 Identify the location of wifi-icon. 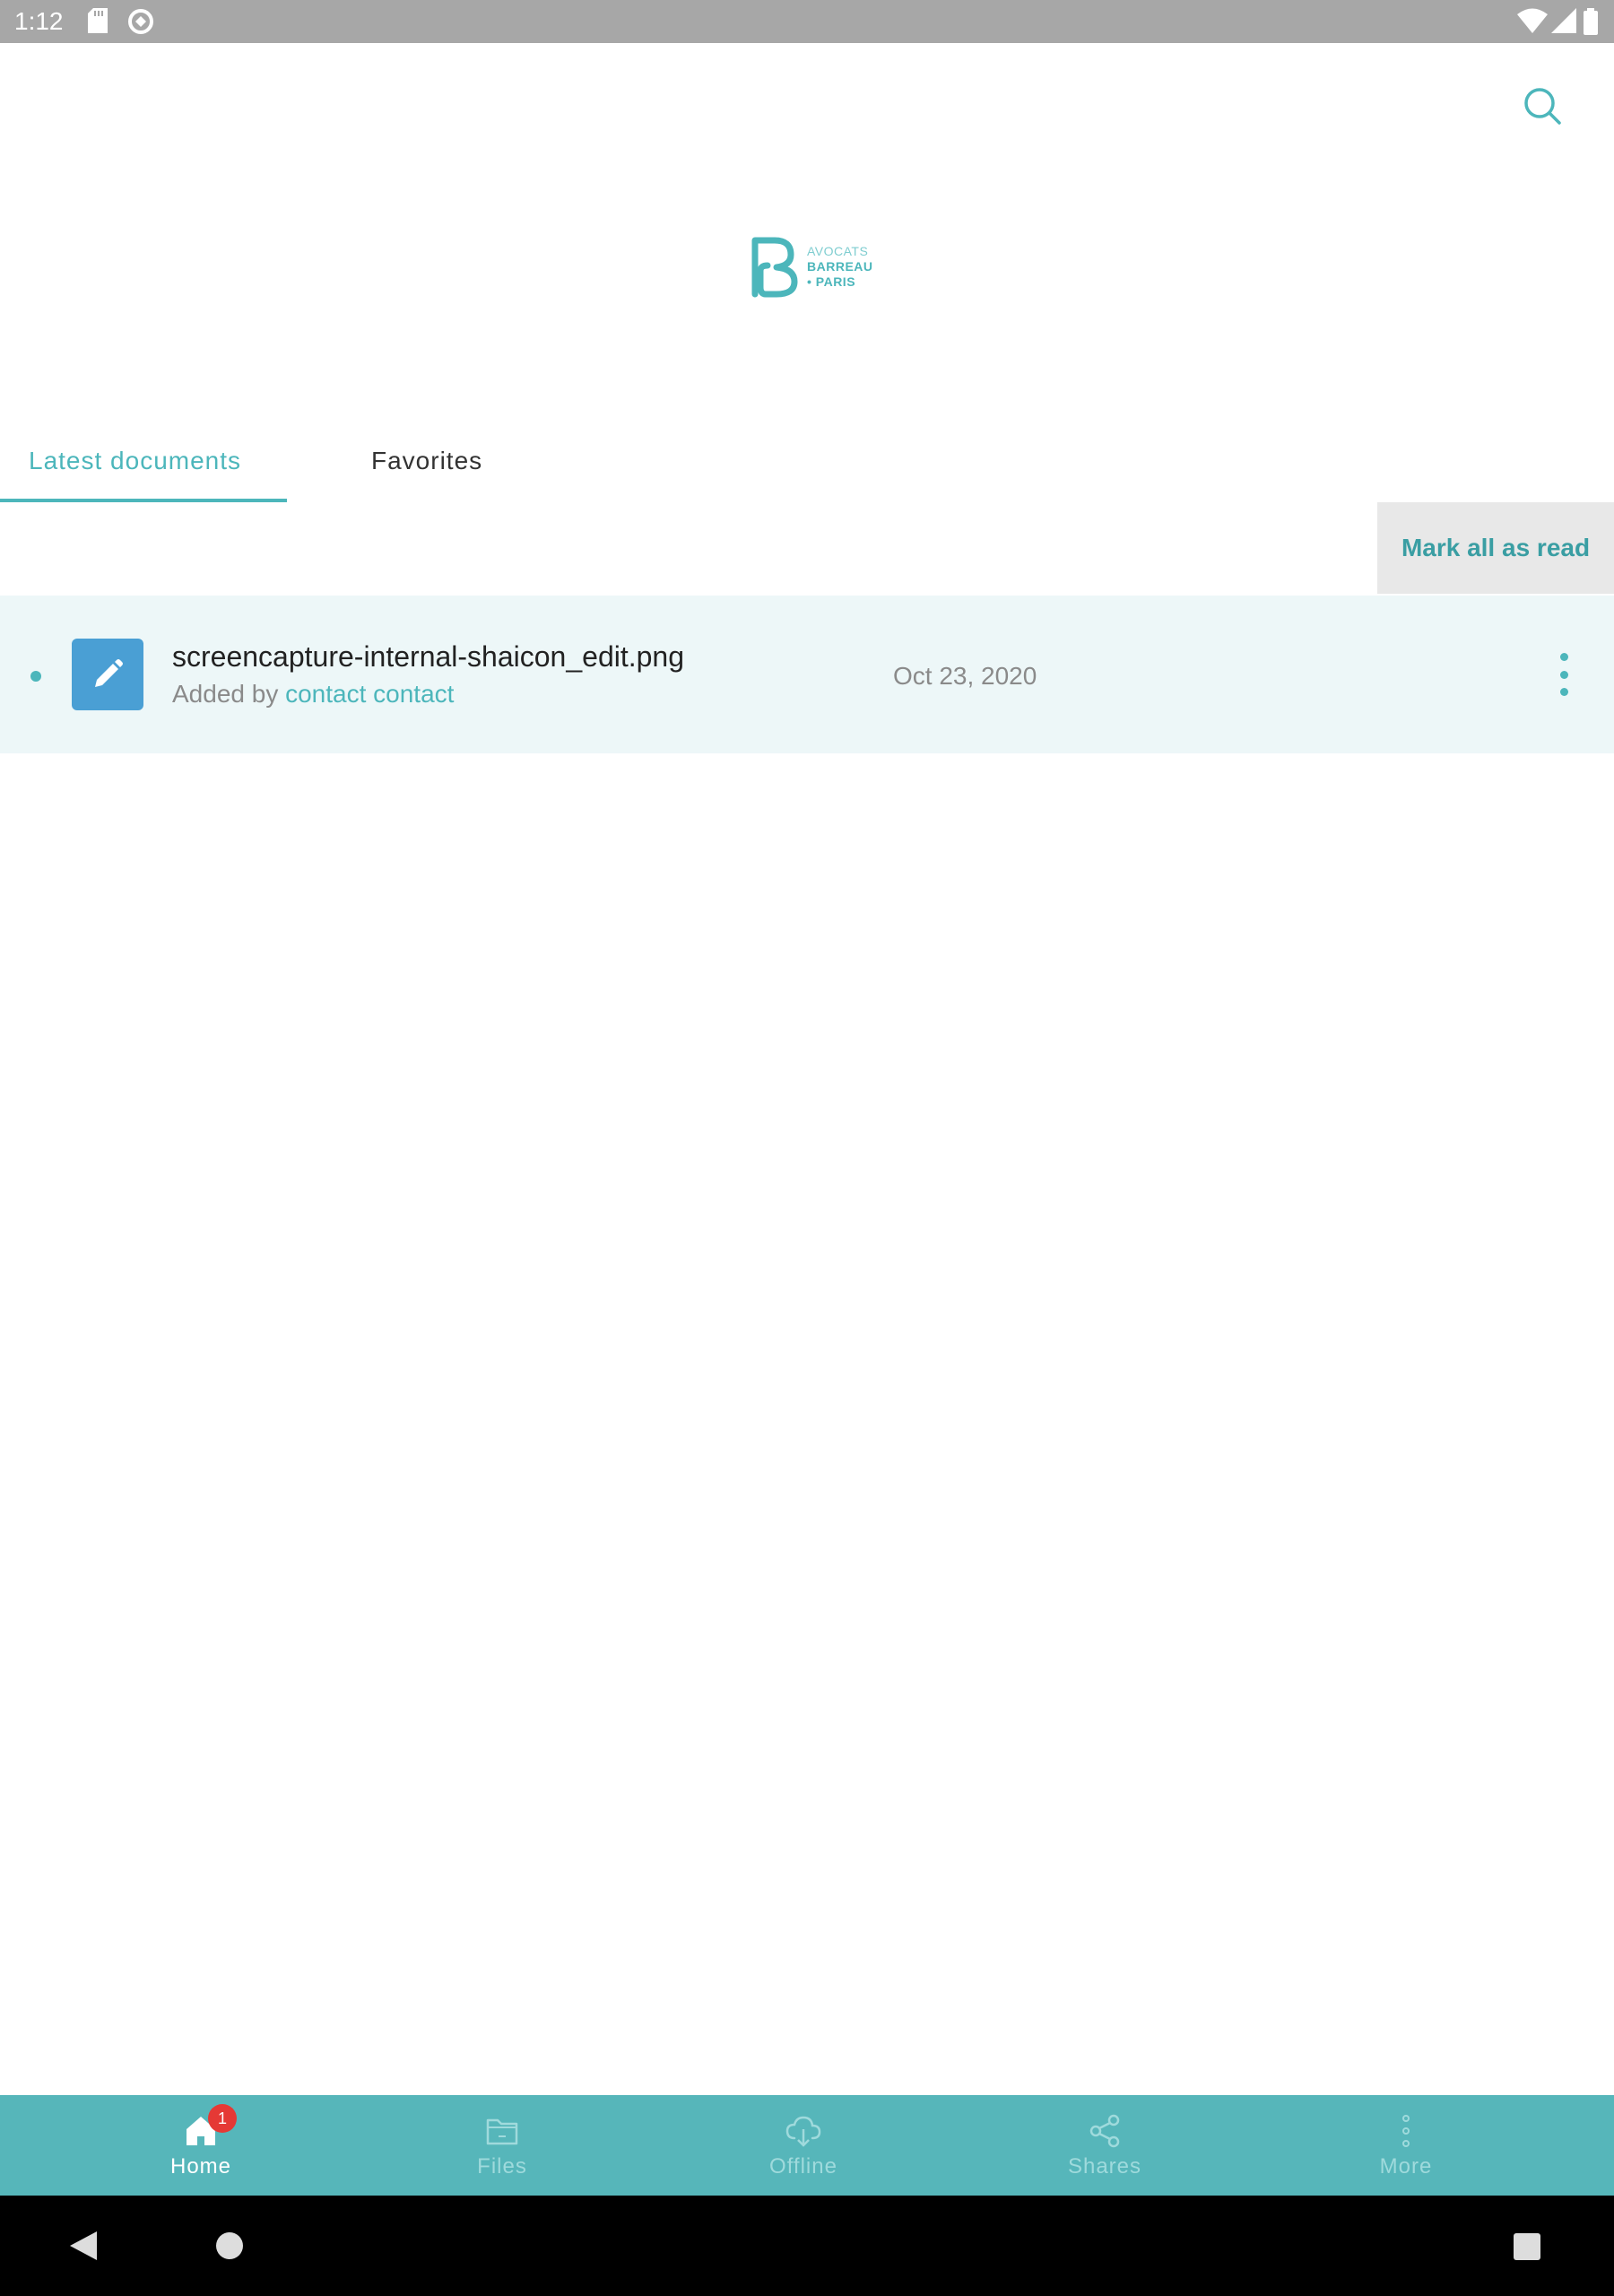
(1532, 20).